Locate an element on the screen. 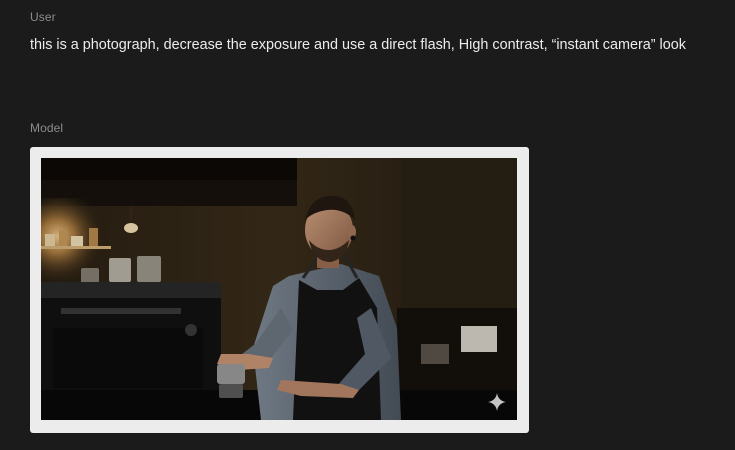 The height and width of the screenshot is (450, 735). user-role-label: User is located at coordinates (43, 17).